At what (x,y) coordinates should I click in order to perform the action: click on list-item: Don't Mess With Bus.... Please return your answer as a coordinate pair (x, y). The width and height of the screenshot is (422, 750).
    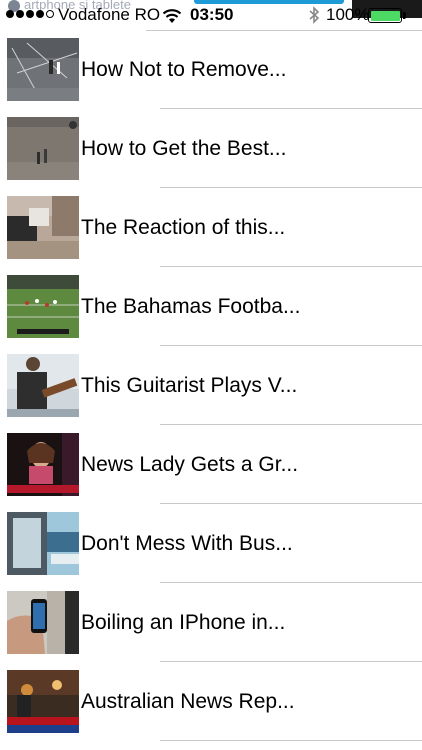
    Looking at the image, I should click on (211, 543).